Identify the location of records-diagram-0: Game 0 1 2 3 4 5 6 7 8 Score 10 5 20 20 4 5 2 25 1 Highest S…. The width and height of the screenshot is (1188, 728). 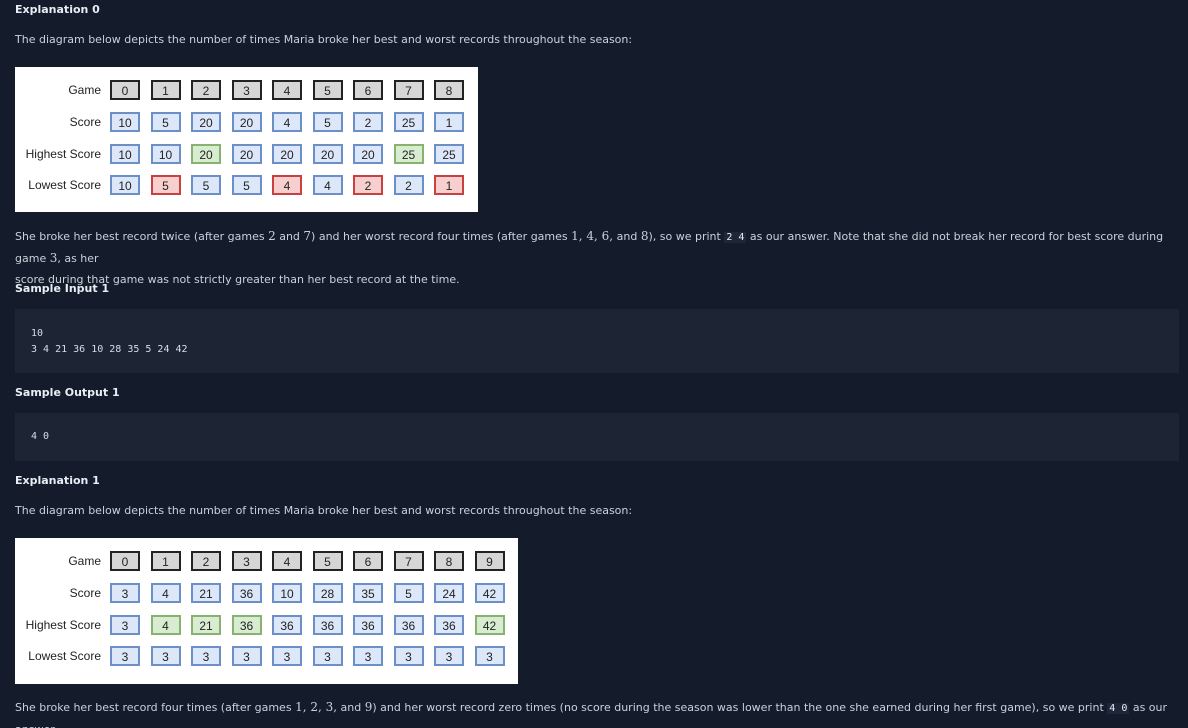
(246, 139).